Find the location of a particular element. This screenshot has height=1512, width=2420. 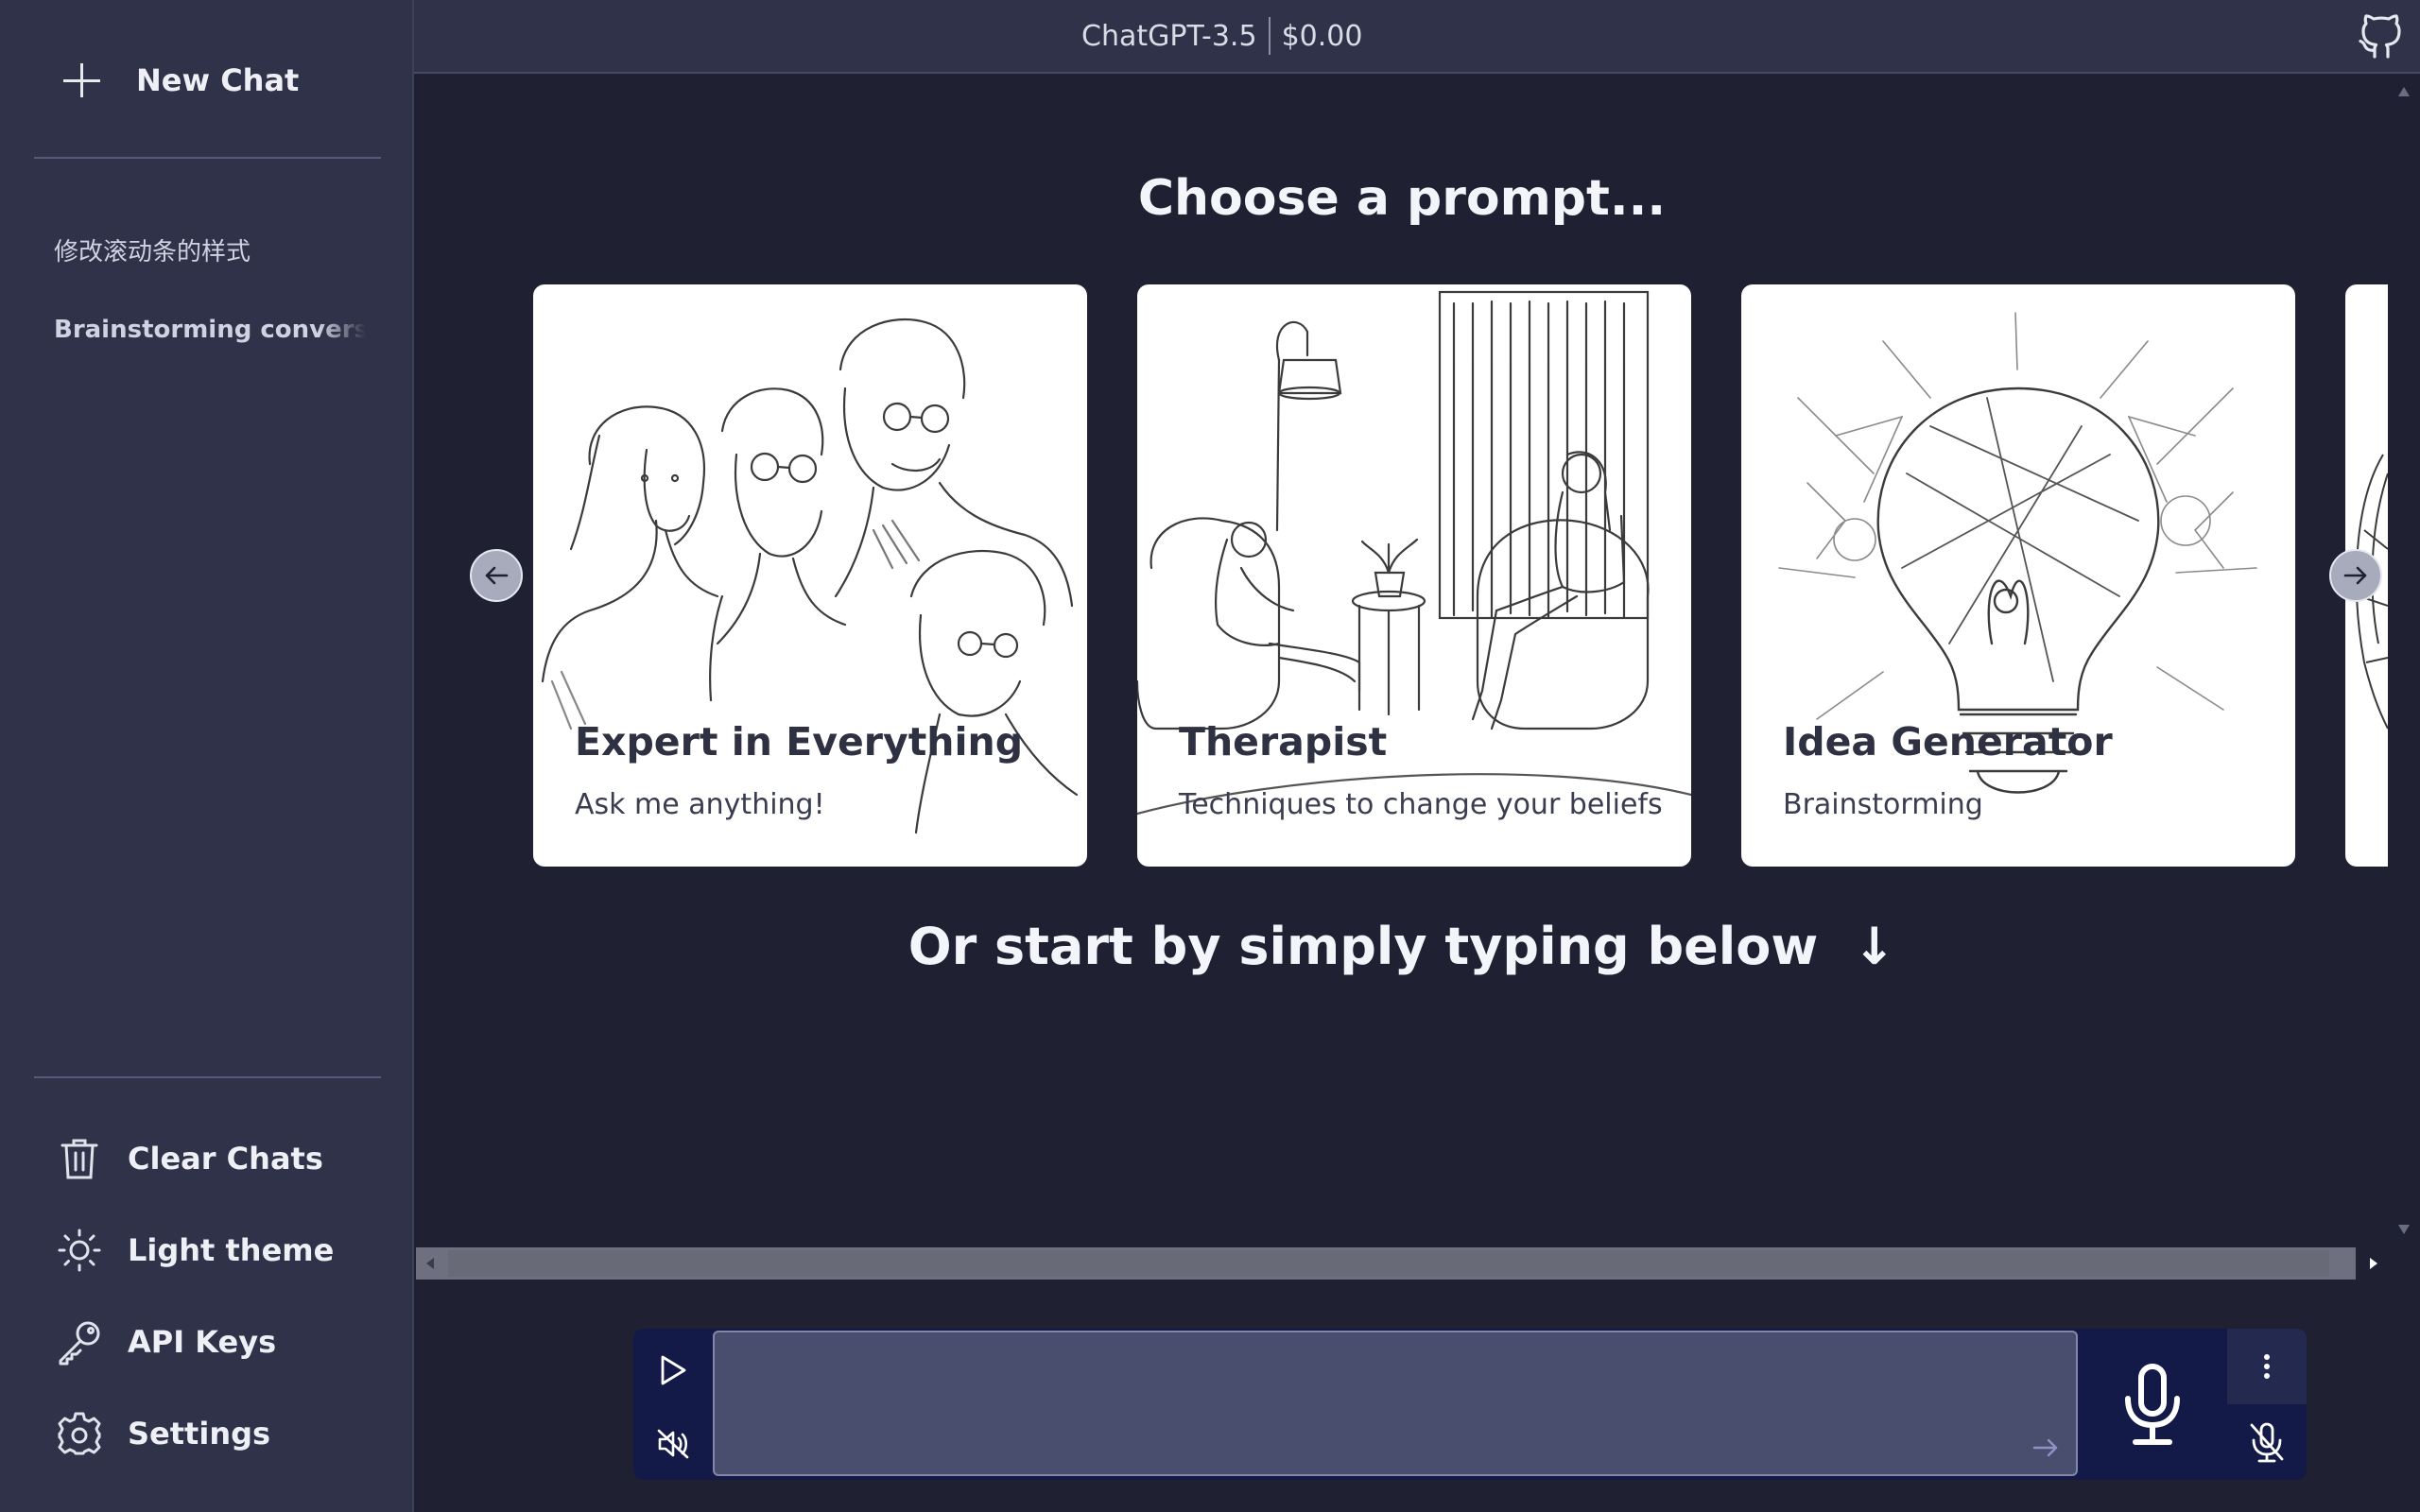

card-title: Idea Generator is located at coordinates (1948, 742).